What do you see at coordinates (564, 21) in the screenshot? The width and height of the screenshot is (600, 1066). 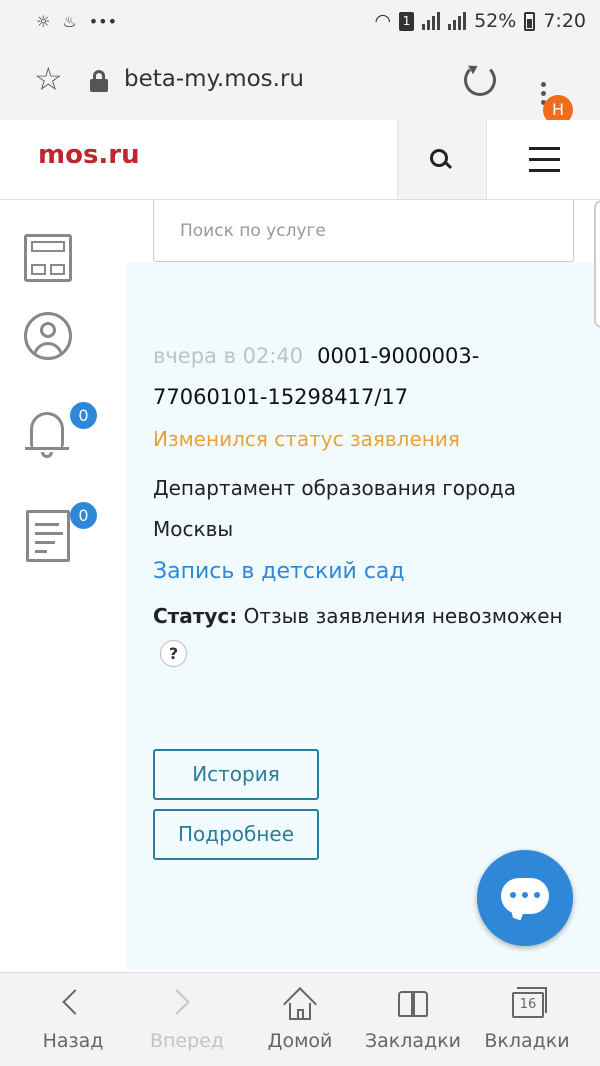 I see `clock: 7:20` at bounding box center [564, 21].